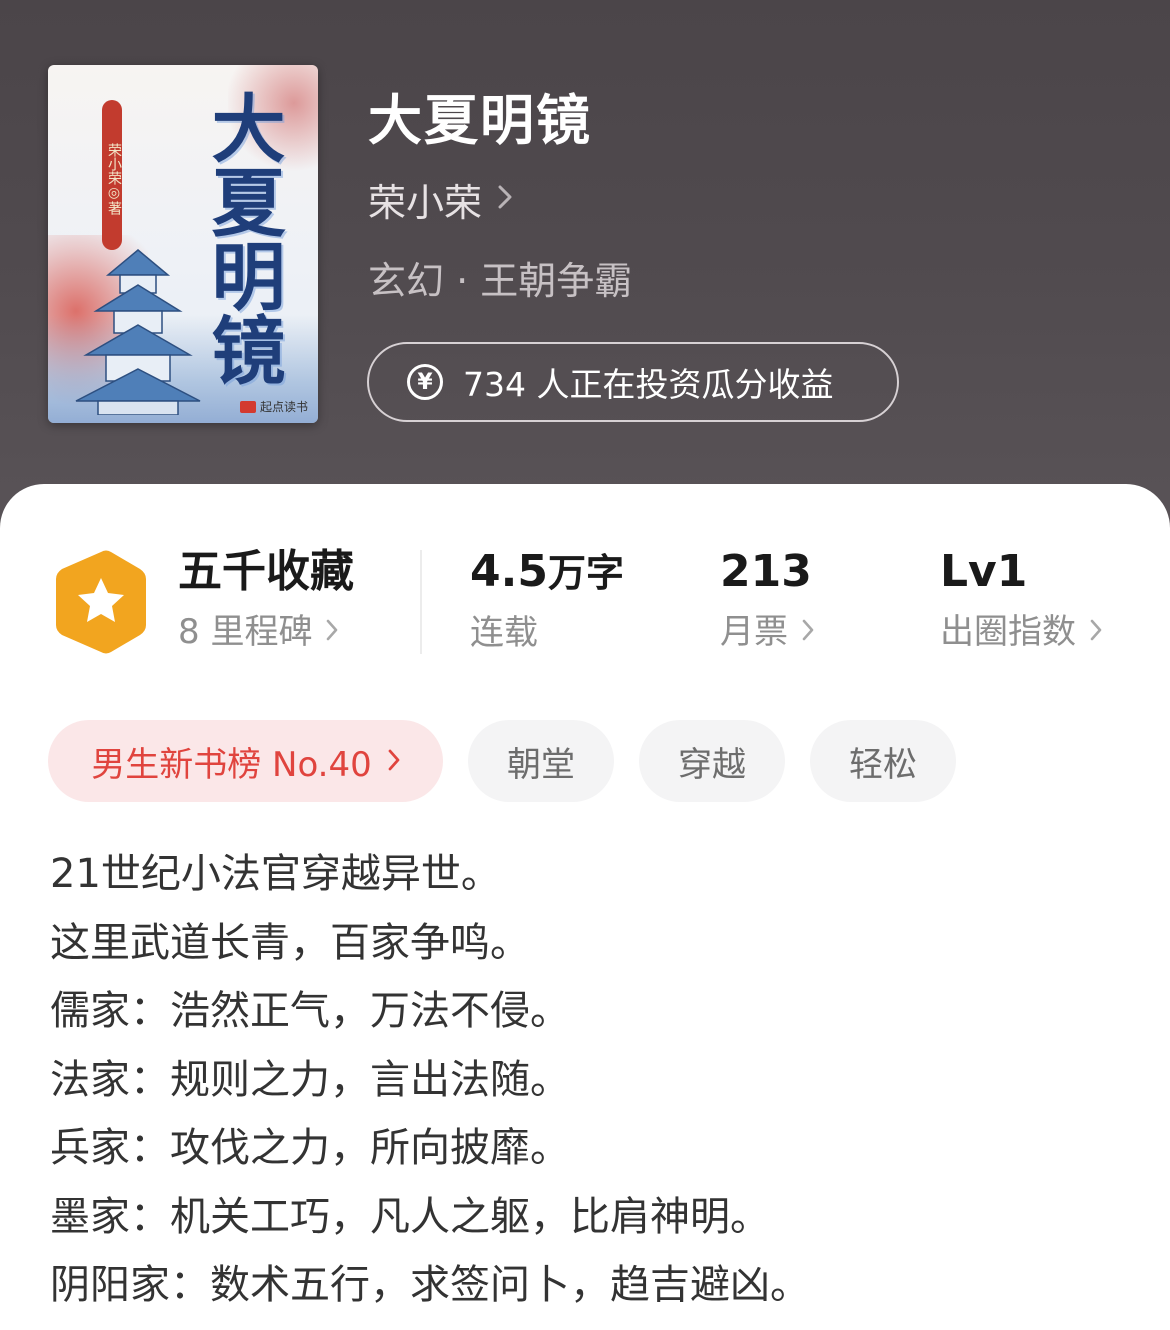 The image size is (1170, 1330). I want to click on stat-monthly-tickets-label-row: 月票, so click(767, 632).